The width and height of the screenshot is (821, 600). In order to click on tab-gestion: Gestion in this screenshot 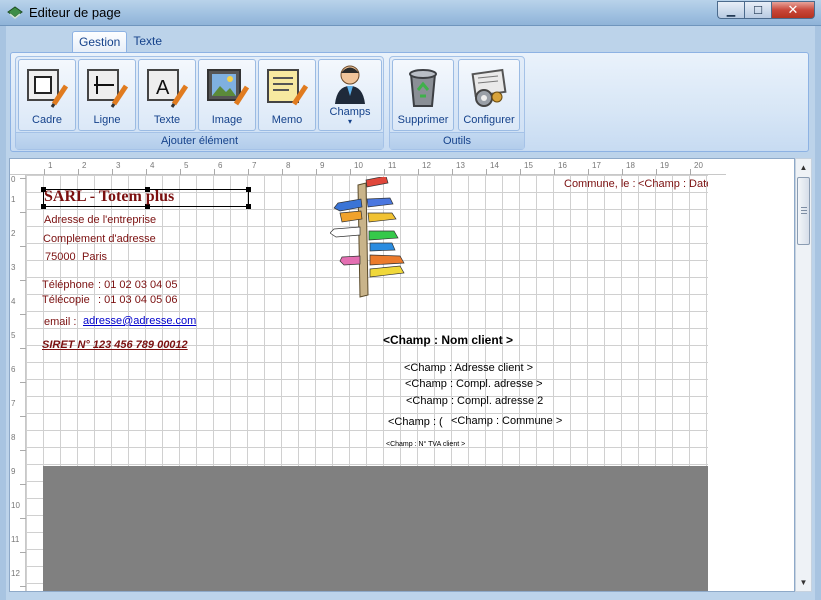, I will do `click(100, 42)`.